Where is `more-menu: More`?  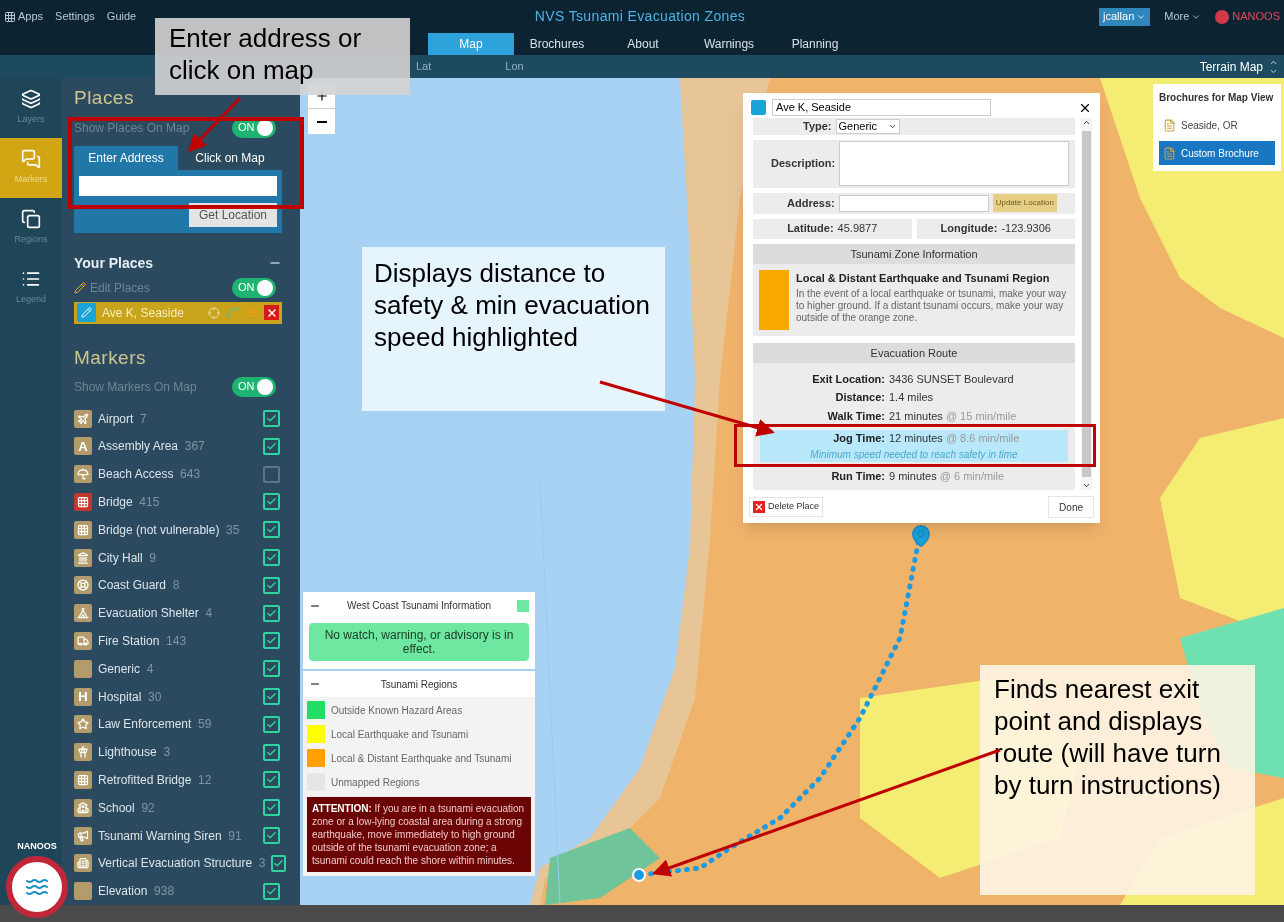 more-menu: More is located at coordinates (1183, 16).